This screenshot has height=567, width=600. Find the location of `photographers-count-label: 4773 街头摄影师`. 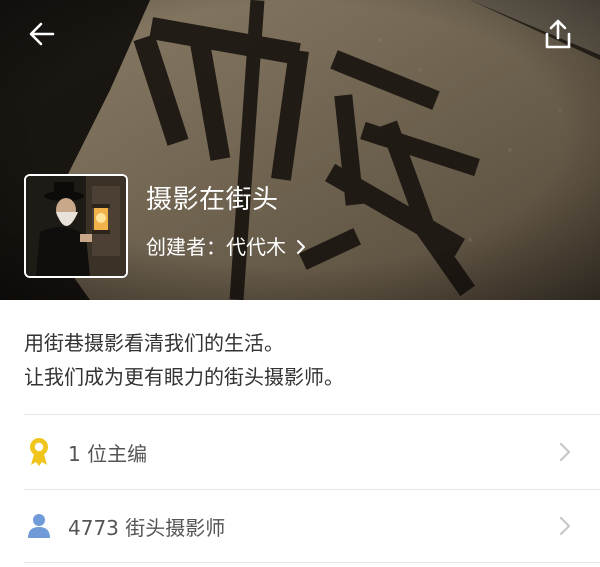

photographers-count-label: 4773 街头摄影师 is located at coordinates (147, 527).